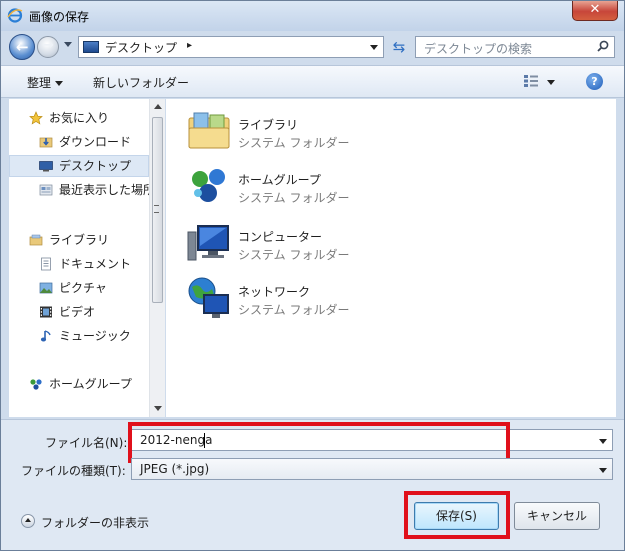  What do you see at coordinates (83, 288) in the screenshot?
I see `nav-pictures-label: ピクチャ` at bounding box center [83, 288].